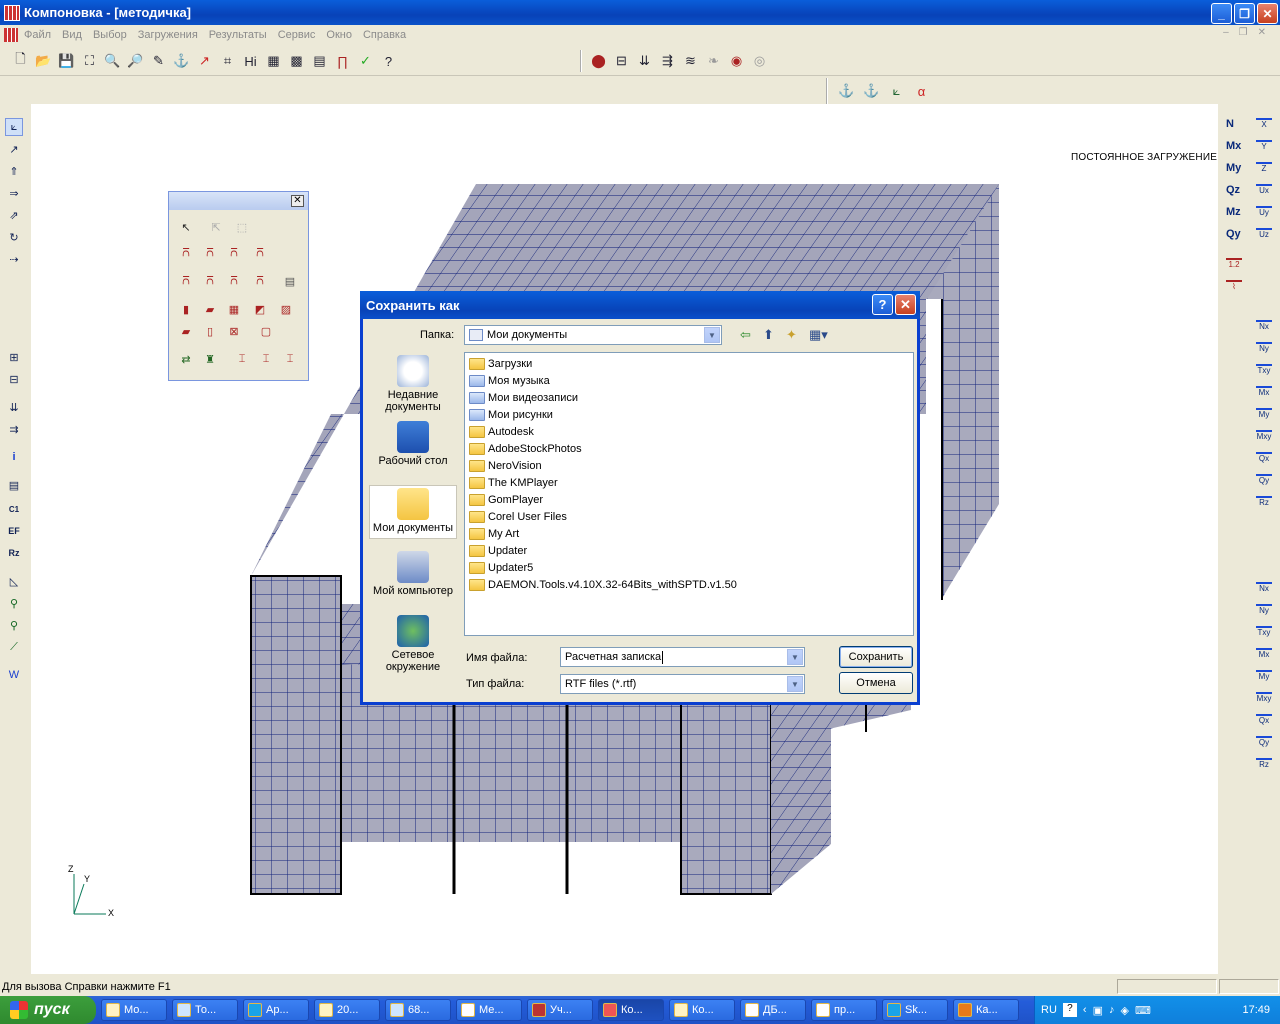 This screenshot has height=1024, width=1280. Describe the element at coordinates (1112, 1010) in the screenshot. I see `volume-tray-icon: ♪` at that location.